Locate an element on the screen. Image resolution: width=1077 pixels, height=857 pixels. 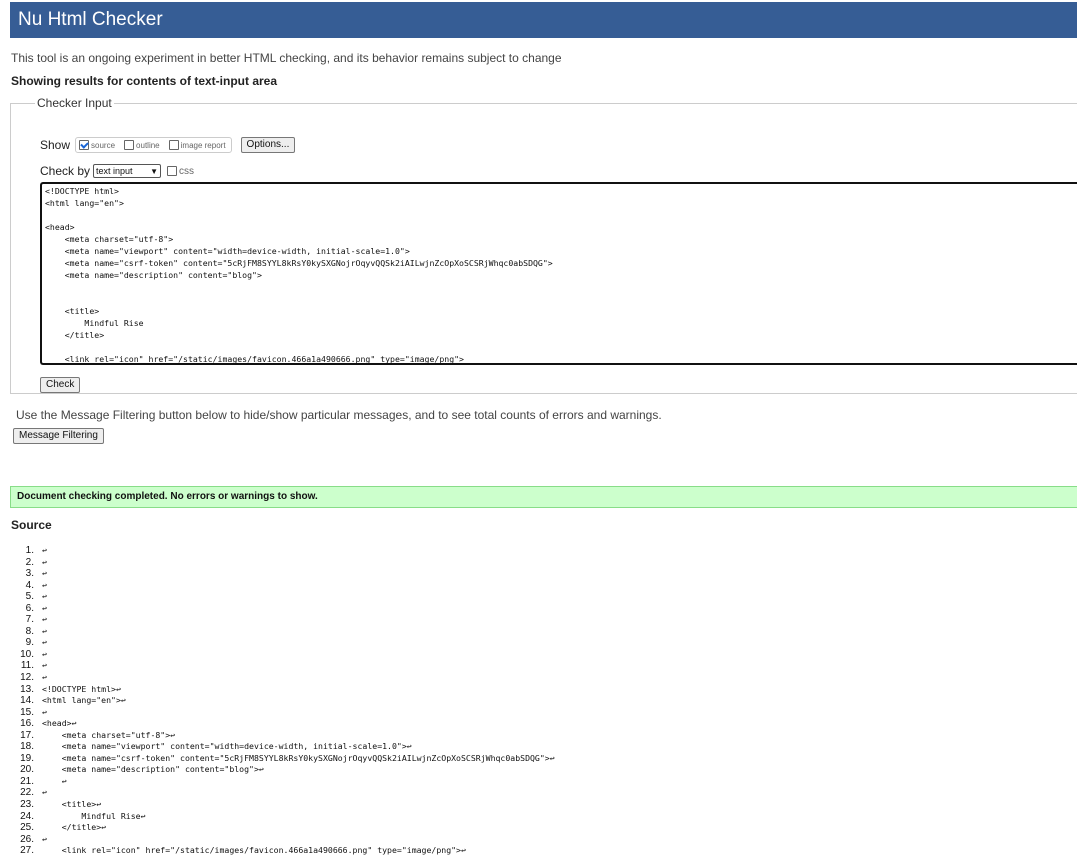
source-line: 6. ↩ is located at coordinates (538, 609).